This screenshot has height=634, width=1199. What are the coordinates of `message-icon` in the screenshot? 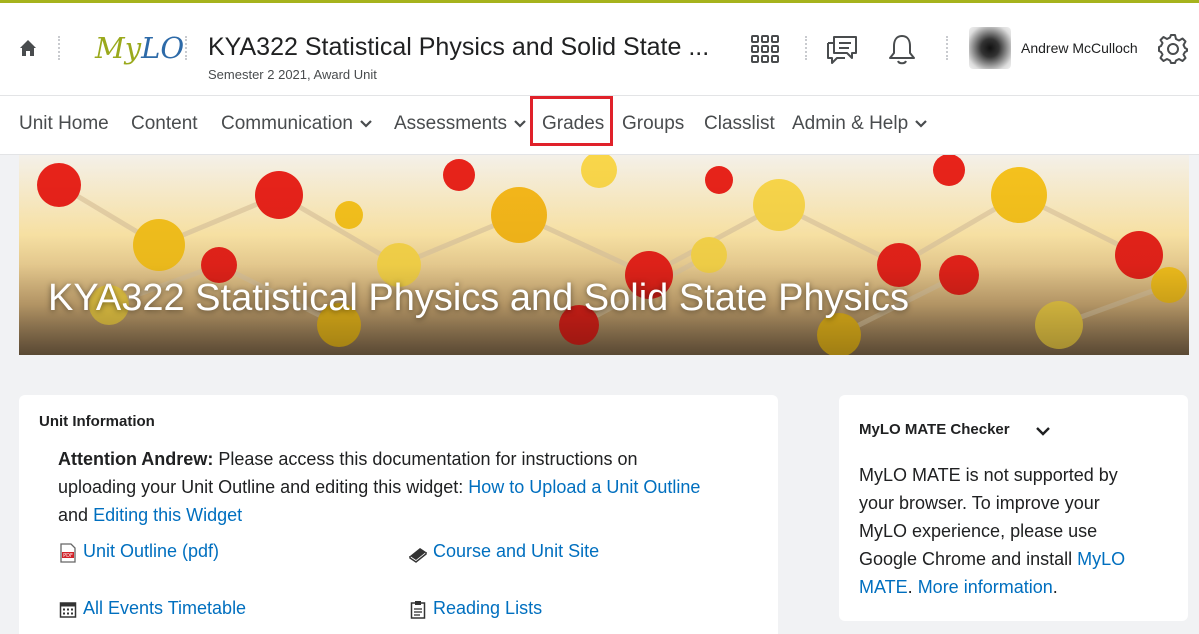 It's located at (842, 52).